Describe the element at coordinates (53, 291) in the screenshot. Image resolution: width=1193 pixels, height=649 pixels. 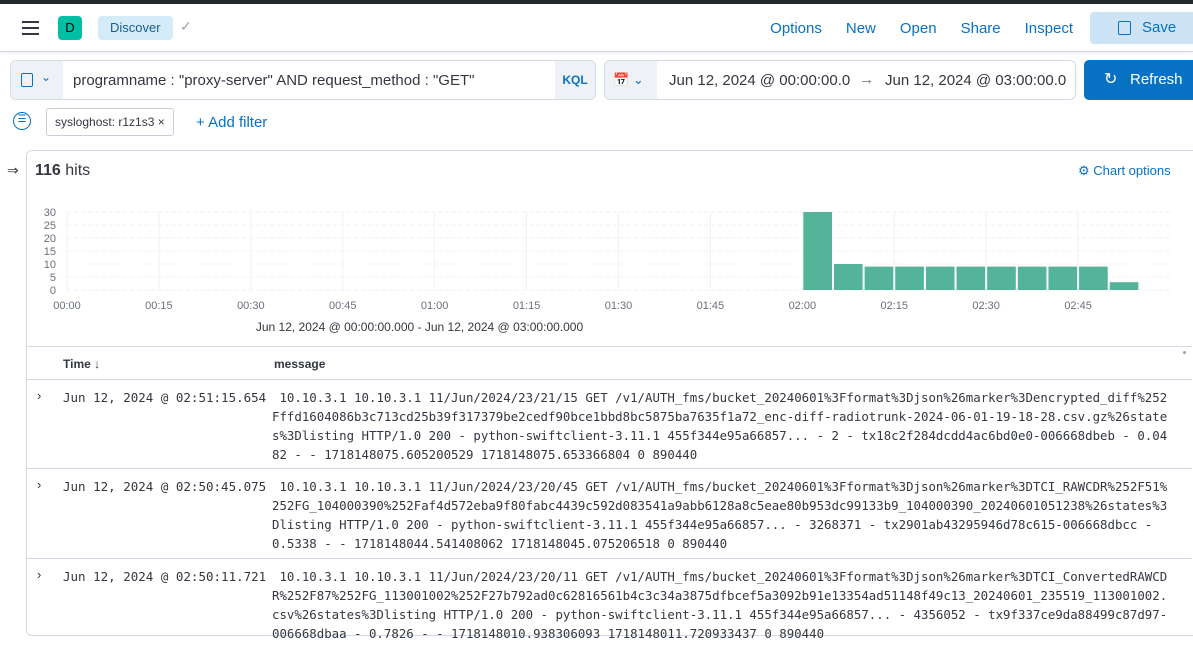
I see `y-tick-label: 0` at that location.